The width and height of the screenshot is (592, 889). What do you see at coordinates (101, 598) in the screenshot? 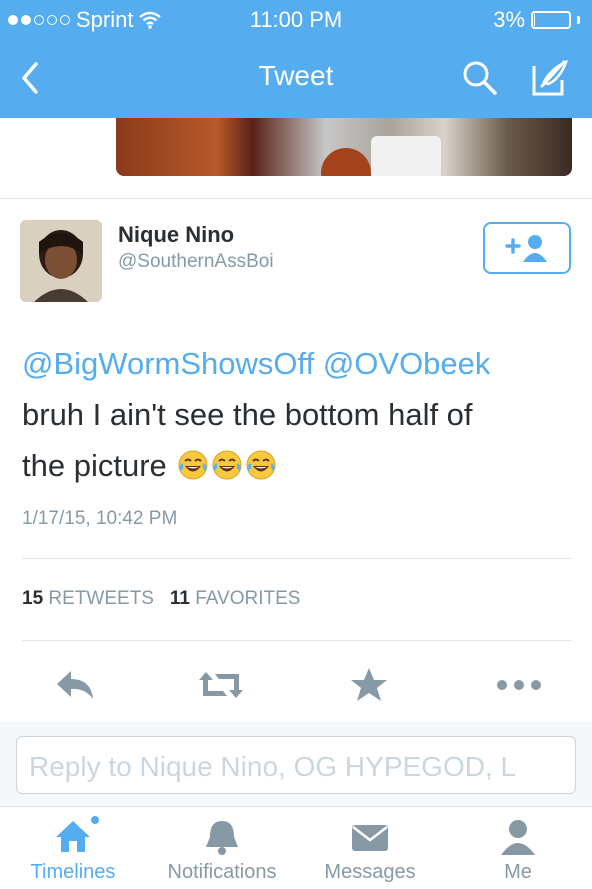
I see `retweets-label: RETWEETS` at bounding box center [101, 598].